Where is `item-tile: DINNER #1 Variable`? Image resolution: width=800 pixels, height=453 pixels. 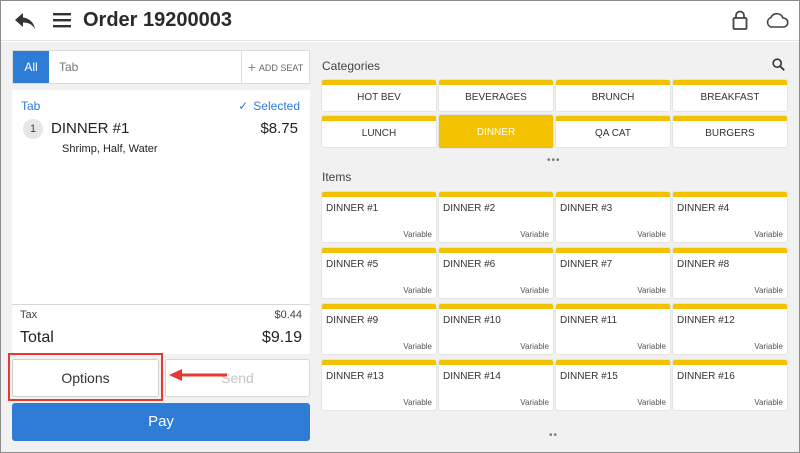
item-tile: DINNER #1 Variable is located at coordinates (379, 217).